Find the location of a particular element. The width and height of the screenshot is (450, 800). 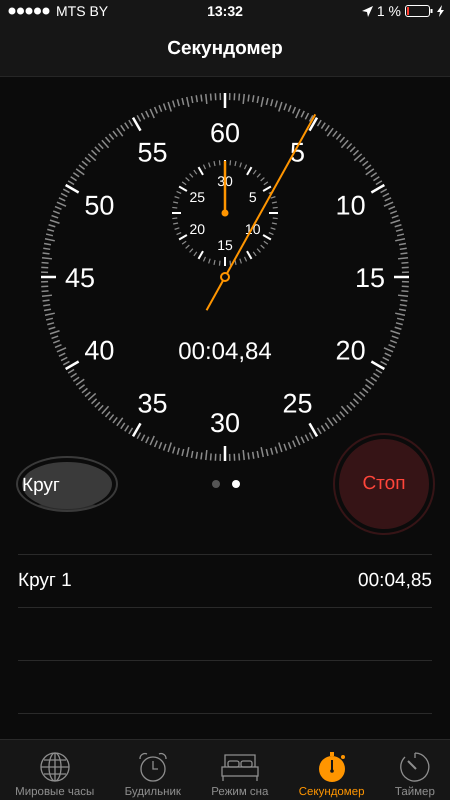

sub-dial-number: 25 is located at coordinates (198, 197).